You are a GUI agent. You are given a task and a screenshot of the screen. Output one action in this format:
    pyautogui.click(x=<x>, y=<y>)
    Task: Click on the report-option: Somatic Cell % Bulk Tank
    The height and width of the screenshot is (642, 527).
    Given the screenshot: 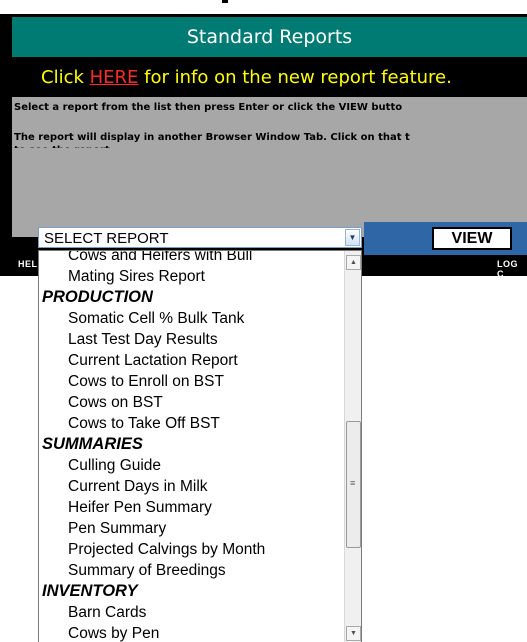 What is the action you would take?
    pyautogui.click(x=191, y=318)
    